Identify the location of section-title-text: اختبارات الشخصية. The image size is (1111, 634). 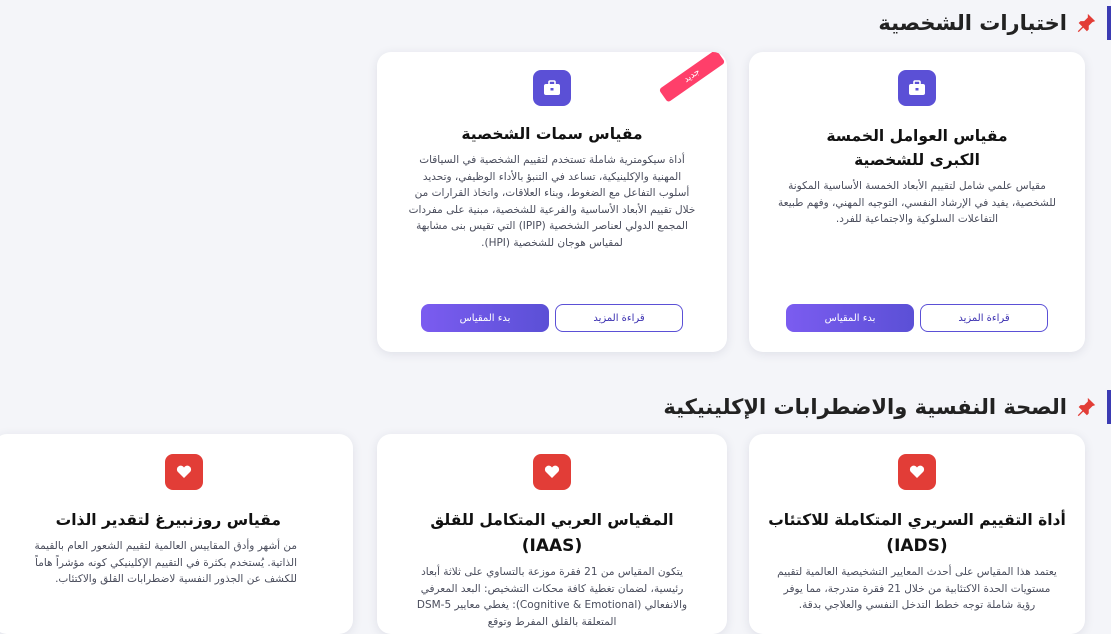
(972, 23).